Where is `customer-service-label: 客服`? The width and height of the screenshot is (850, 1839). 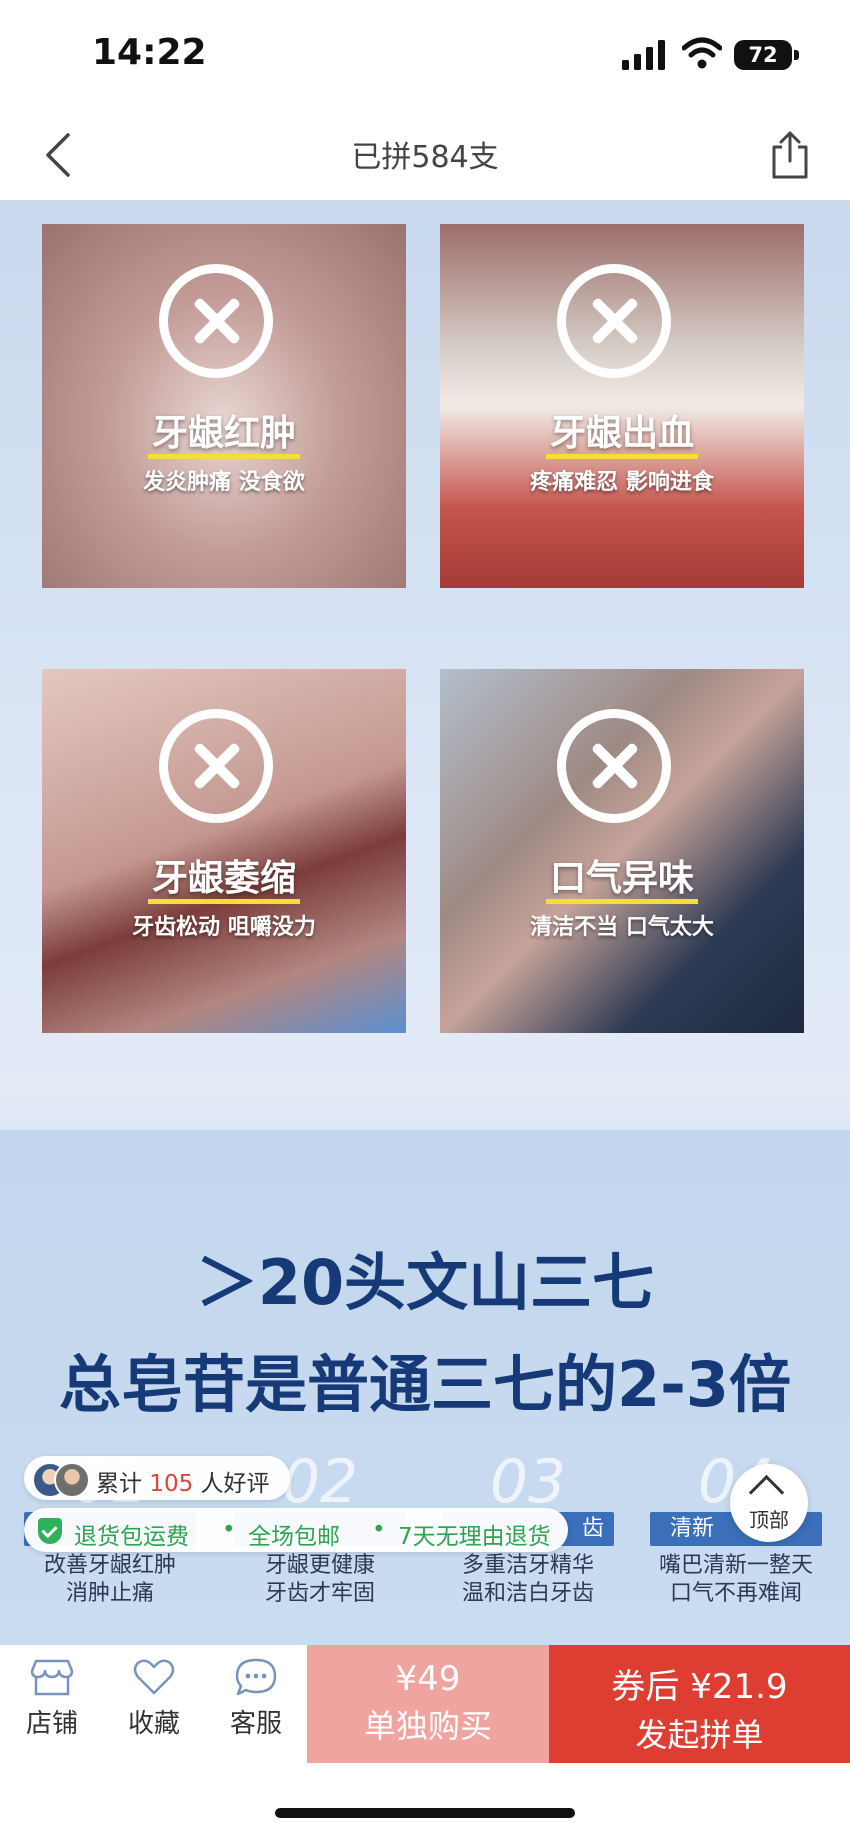 customer-service-label: 客服 is located at coordinates (255, 1724).